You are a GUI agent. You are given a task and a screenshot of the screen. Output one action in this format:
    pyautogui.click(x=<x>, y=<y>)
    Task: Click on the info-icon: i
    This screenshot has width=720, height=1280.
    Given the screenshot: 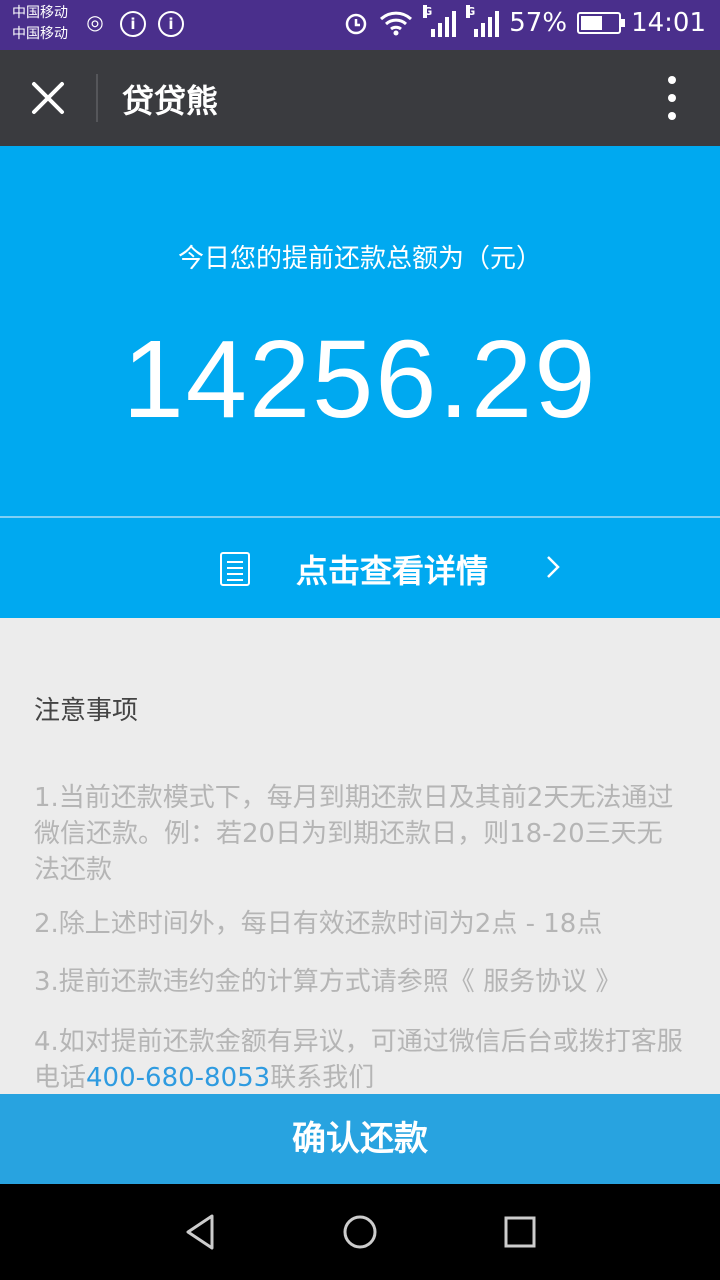 What is the action you would take?
    pyautogui.click(x=133, y=24)
    